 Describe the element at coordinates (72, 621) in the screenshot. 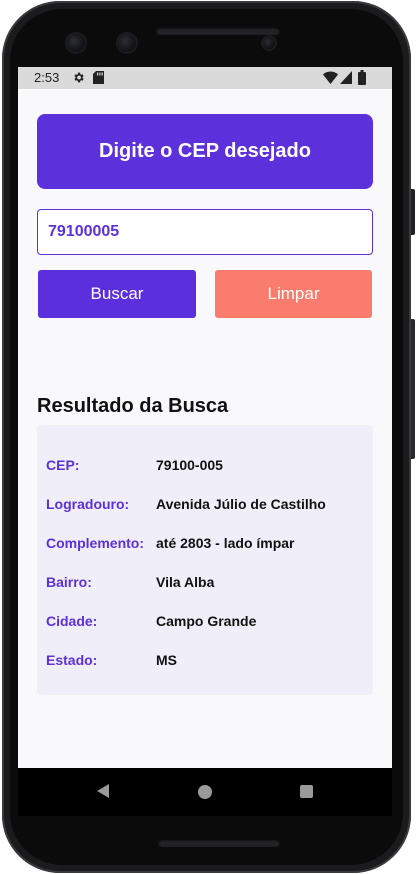

I see `result-label: Cidade:` at that location.